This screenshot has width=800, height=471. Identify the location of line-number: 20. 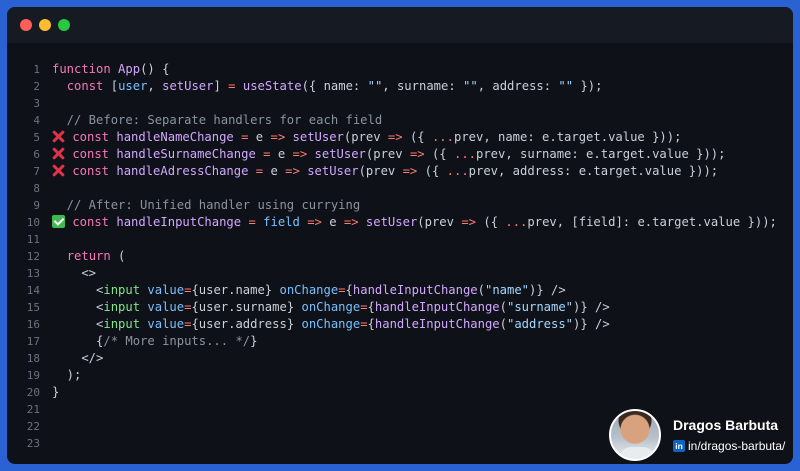
(33, 392).